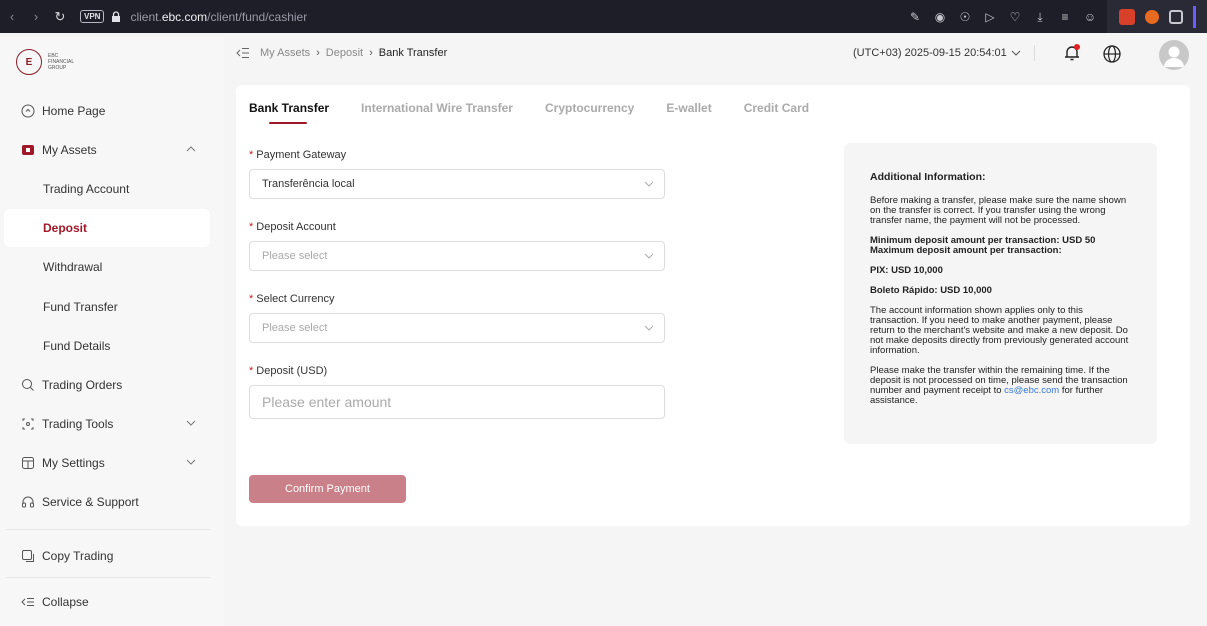 The image size is (1207, 626). I want to click on confirm-payment-button: Confirm Payment, so click(327, 489).